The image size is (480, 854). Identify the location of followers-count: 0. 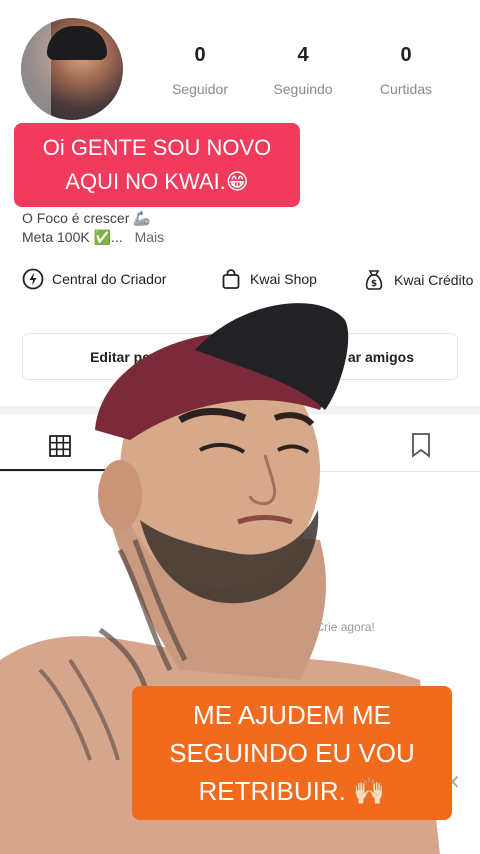
(200, 55).